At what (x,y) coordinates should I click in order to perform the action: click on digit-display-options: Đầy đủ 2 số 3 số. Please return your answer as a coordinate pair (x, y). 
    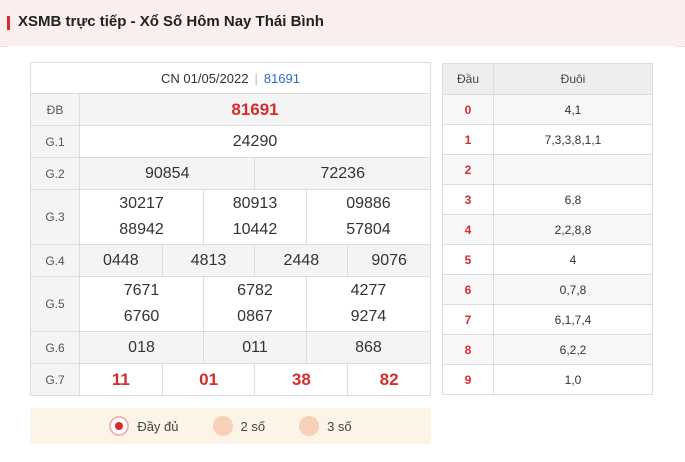
    Looking at the image, I should click on (230, 426).